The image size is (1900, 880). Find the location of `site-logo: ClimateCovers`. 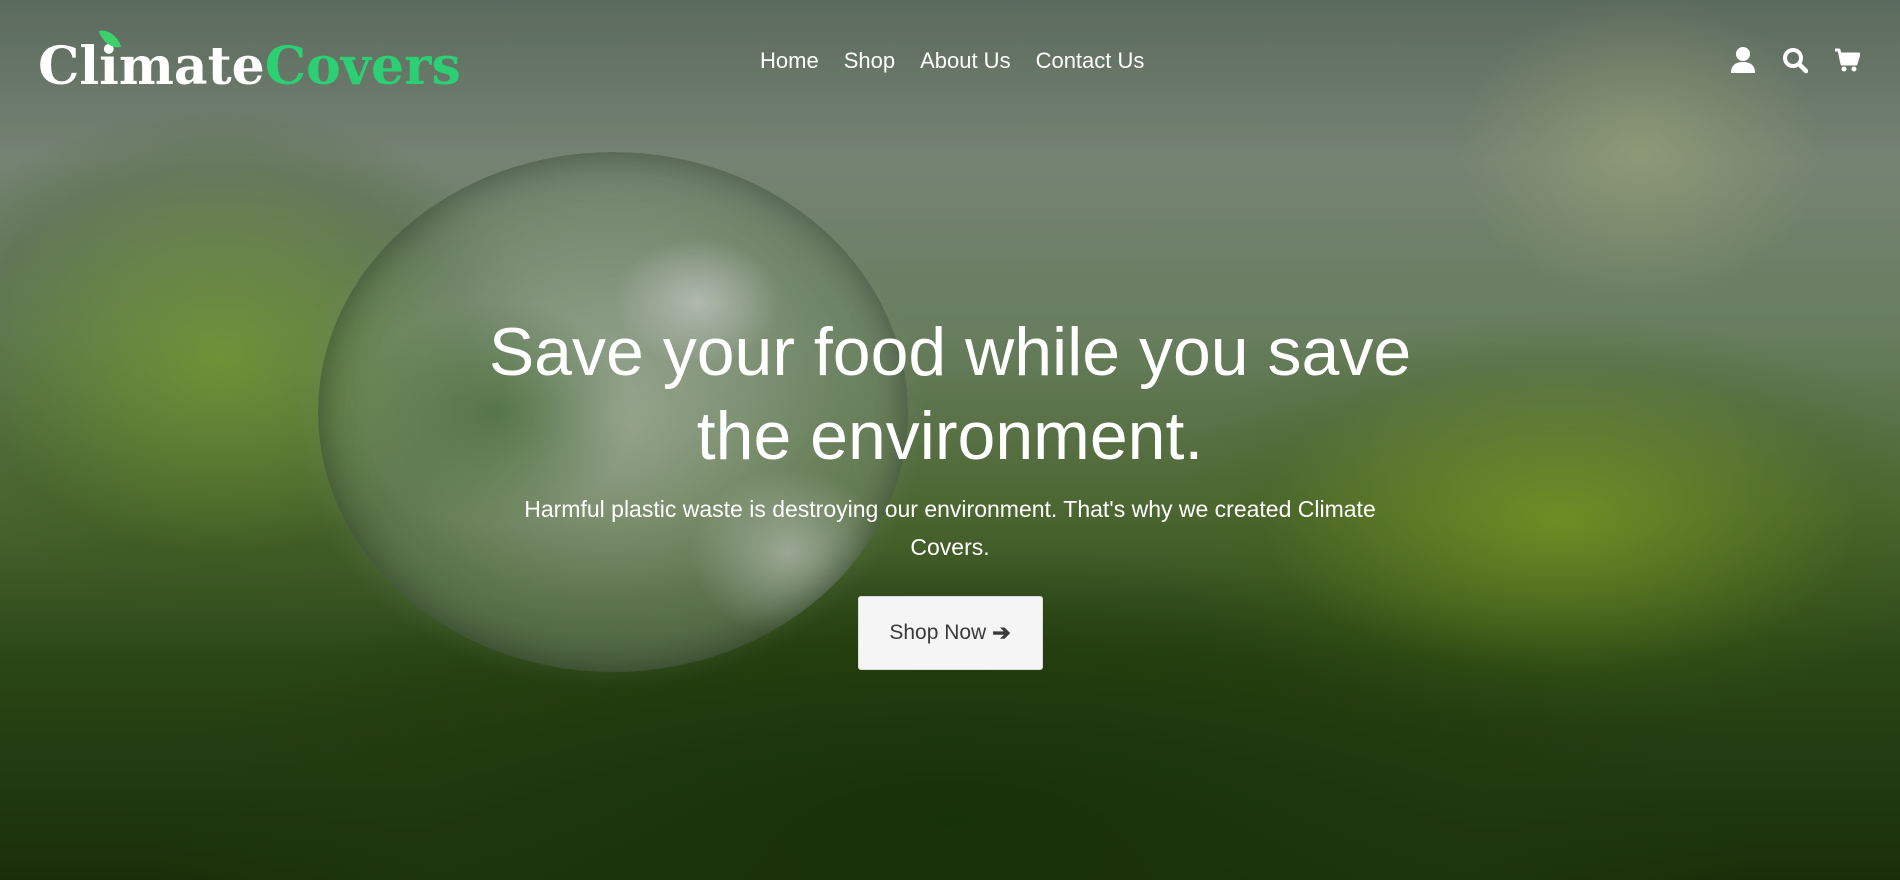

site-logo: ClimateCovers is located at coordinates (249, 63).